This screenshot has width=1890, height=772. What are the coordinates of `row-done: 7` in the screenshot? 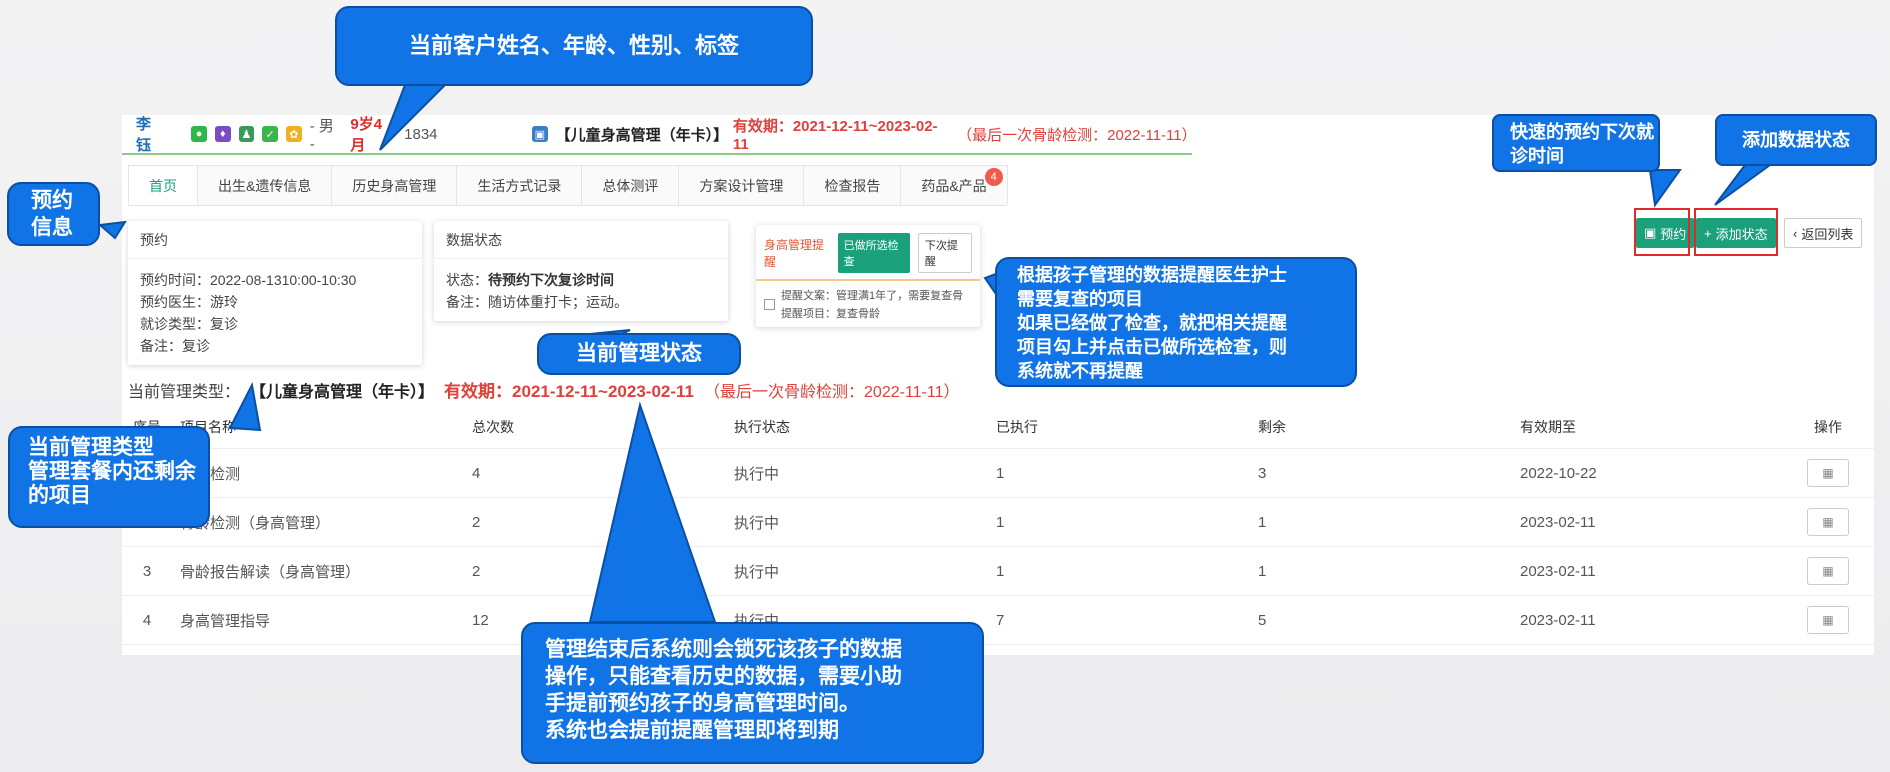 It's located at (1000, 620).